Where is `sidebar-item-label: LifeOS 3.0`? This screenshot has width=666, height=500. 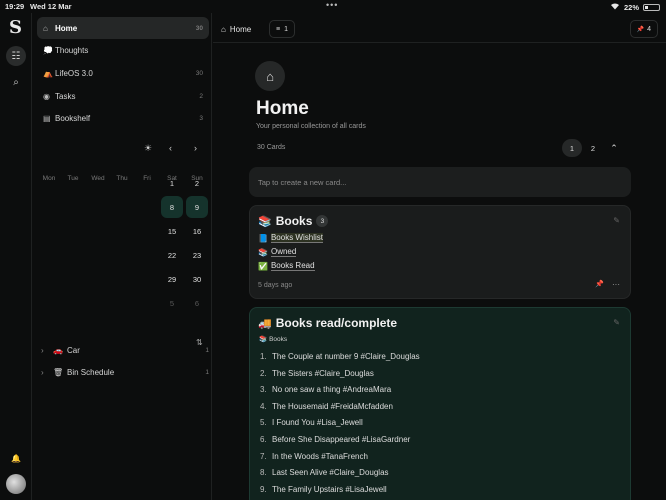
sidebar-item-label: LifeOS 3.0 is located at coordinates (74, 73).